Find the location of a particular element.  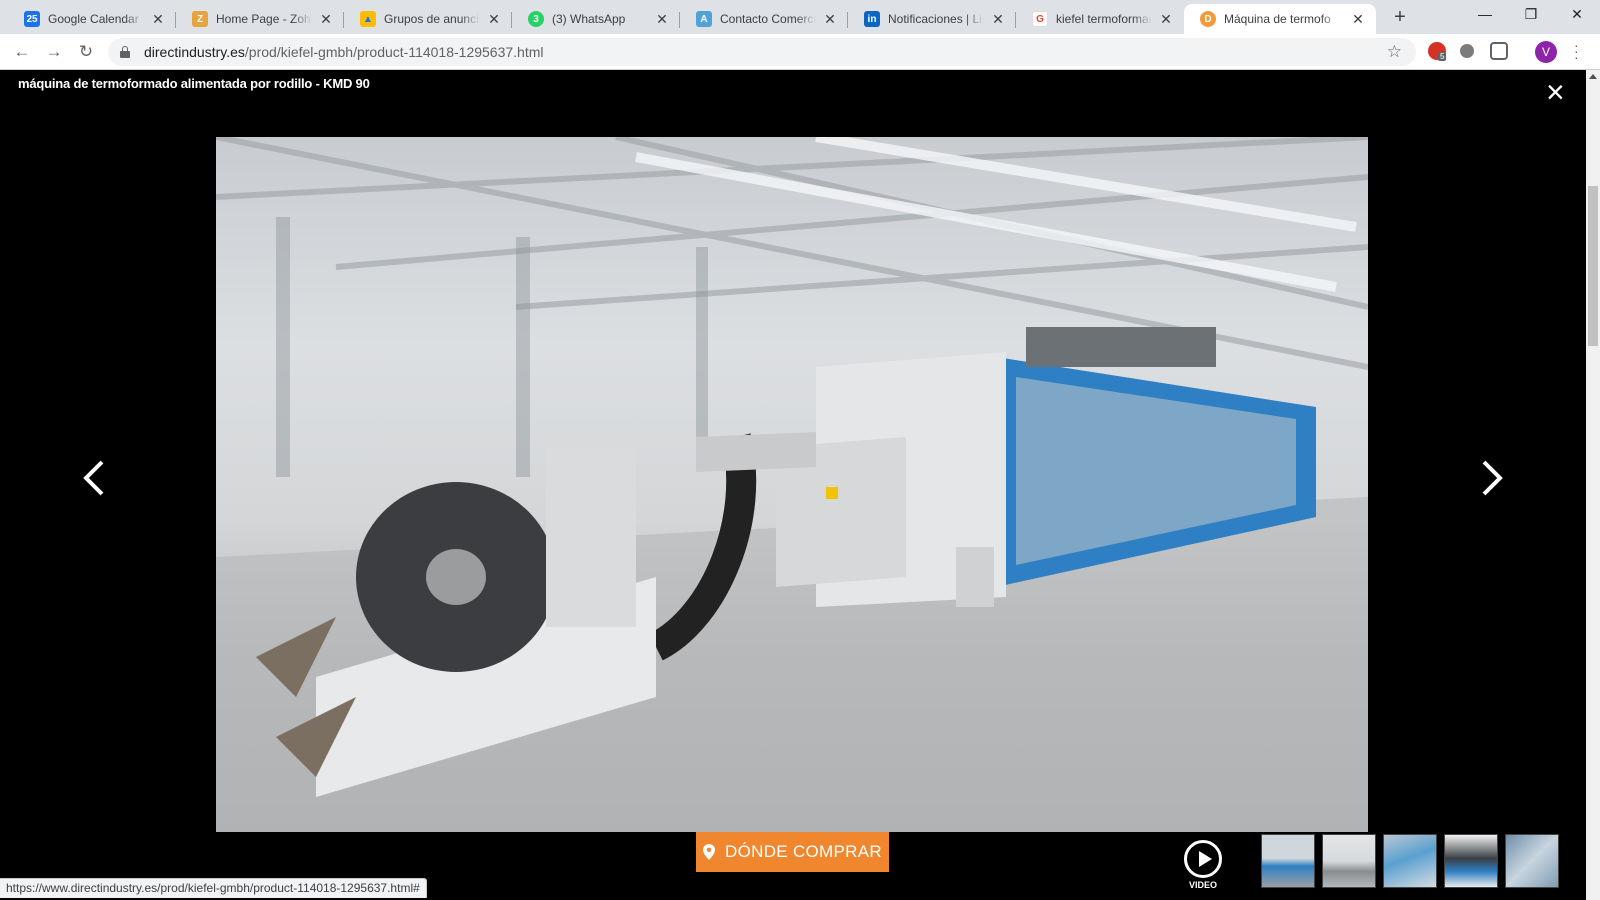

tab-linkedin: in Notificaciones | Link ✕ is located at coordinates (932, 19).